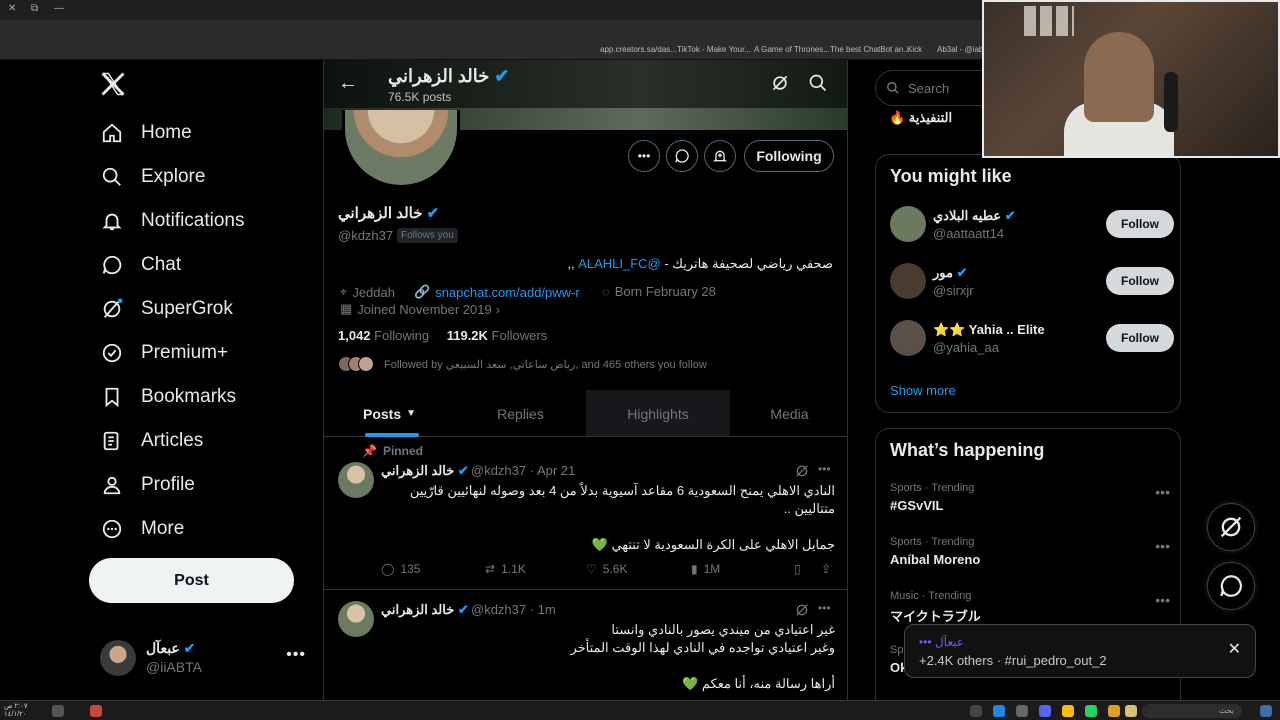 The width and height of the screenshot is (1280, 720). Describe the element at coordinates (400, 569) in the screenshot. I see `reply-button: ◯ 135` at that location.